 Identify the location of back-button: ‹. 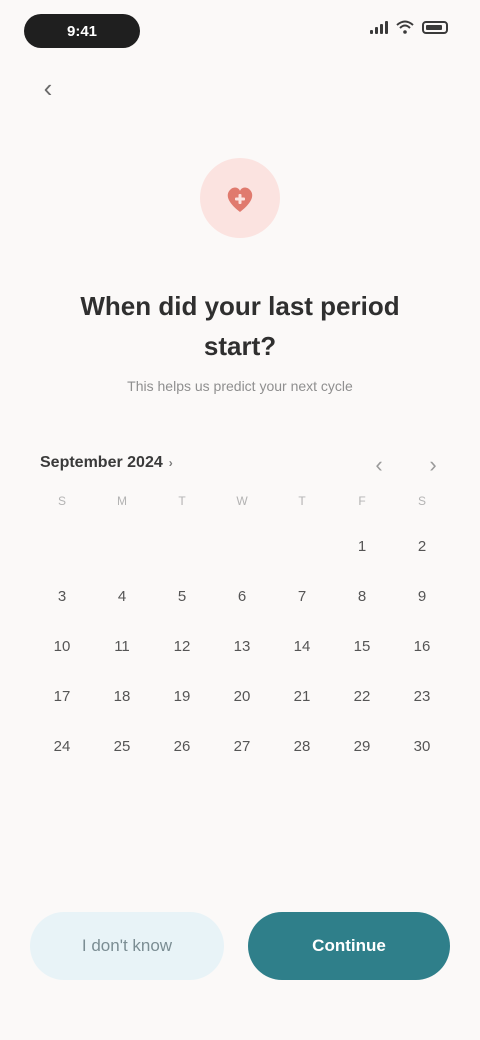
(48, 88).